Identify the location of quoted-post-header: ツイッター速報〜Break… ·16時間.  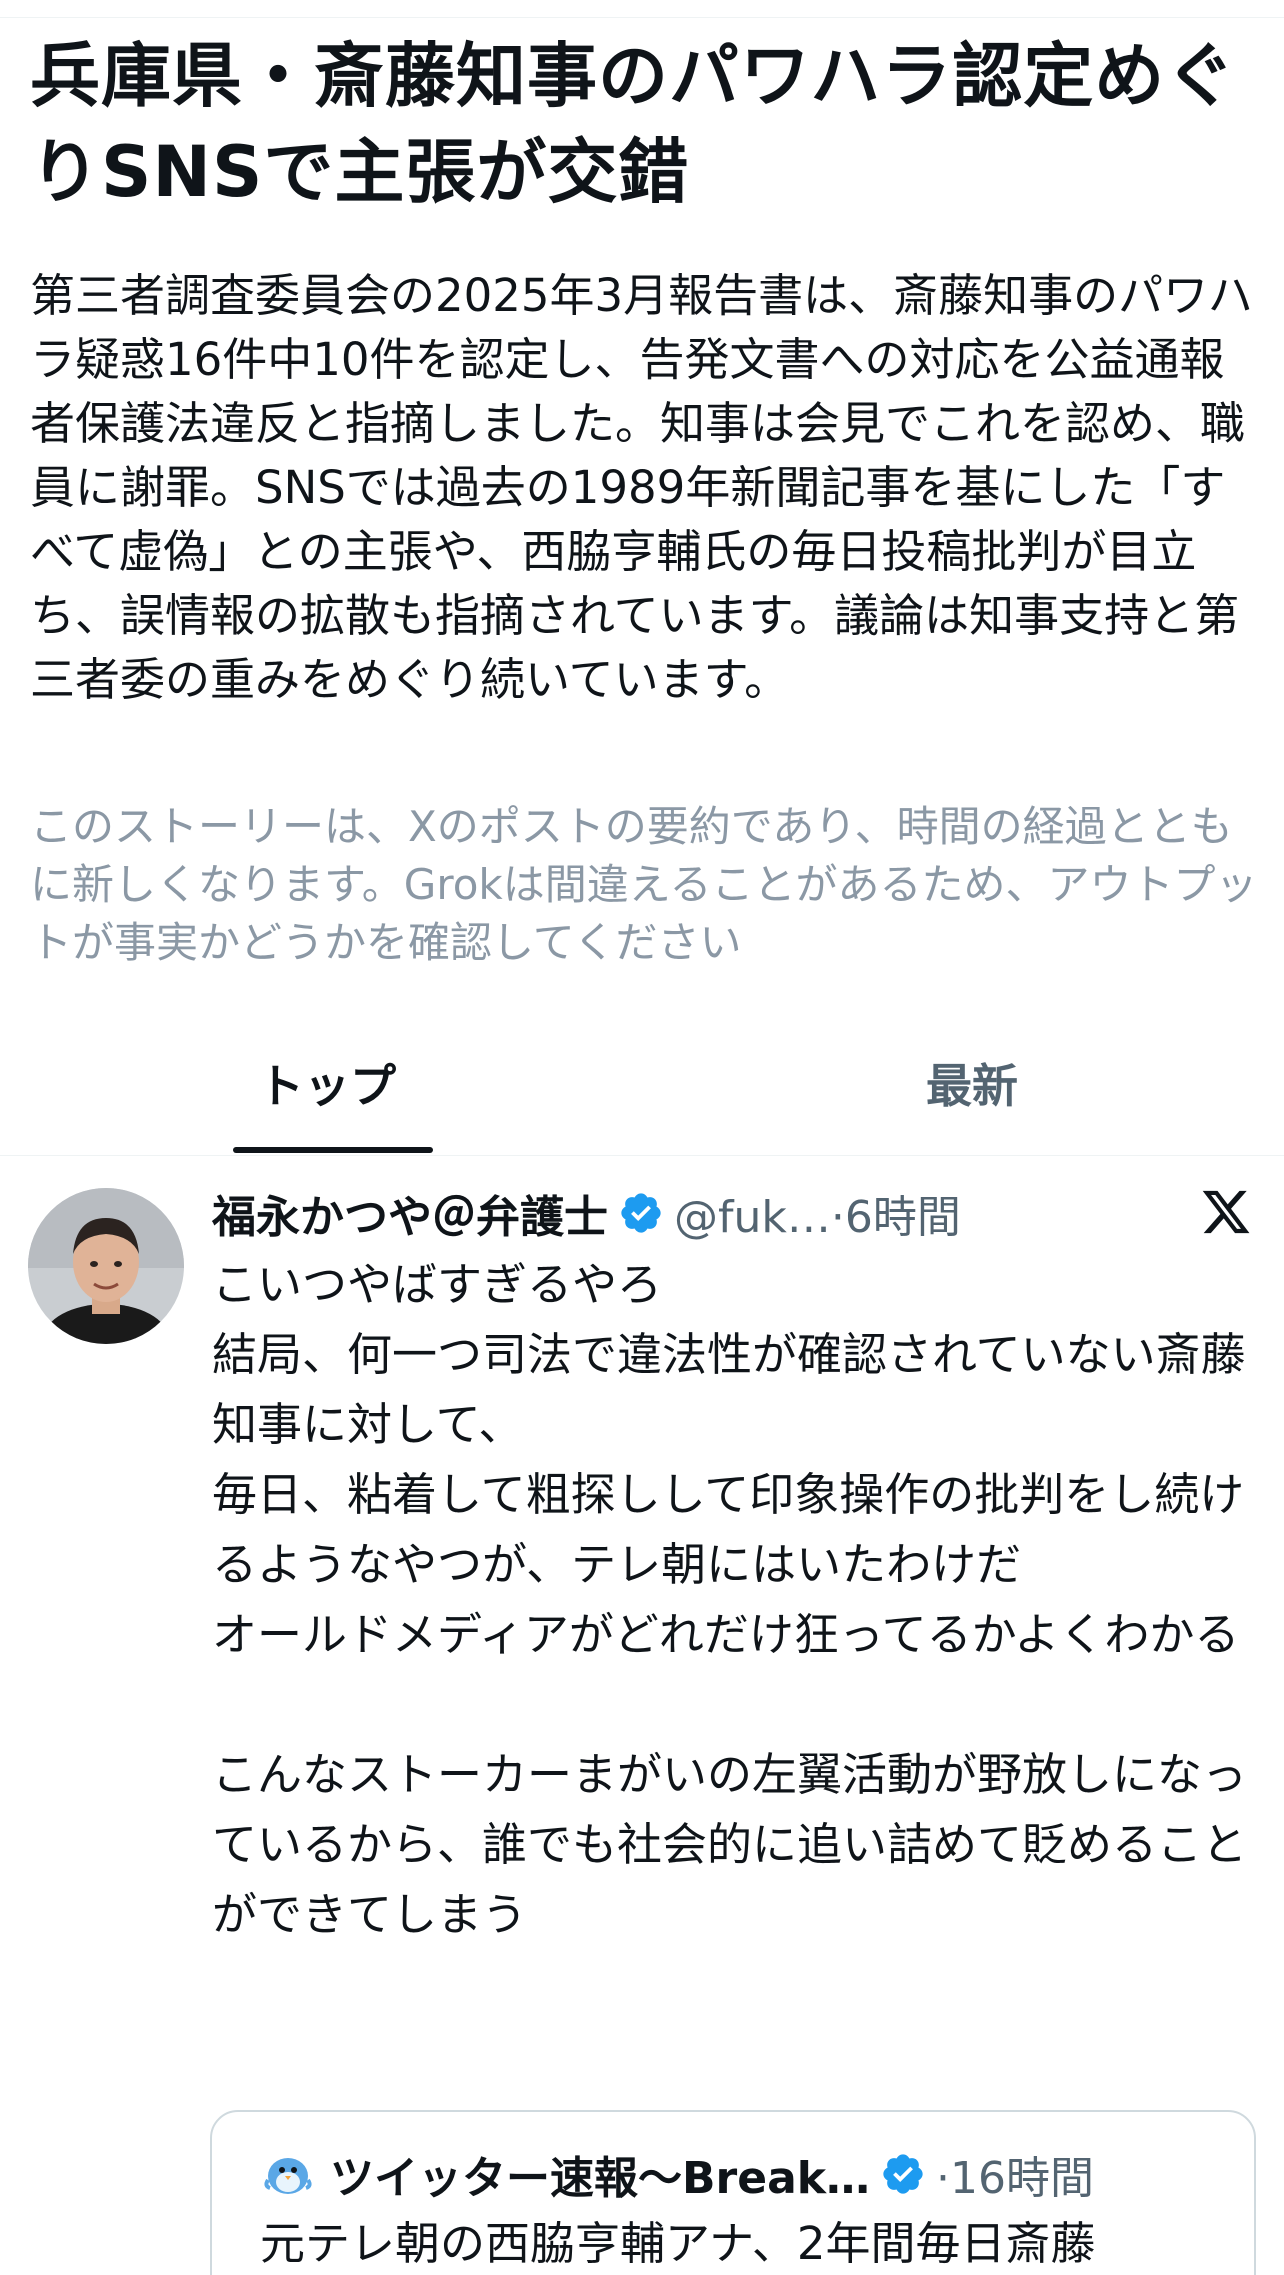
(677, 2174).